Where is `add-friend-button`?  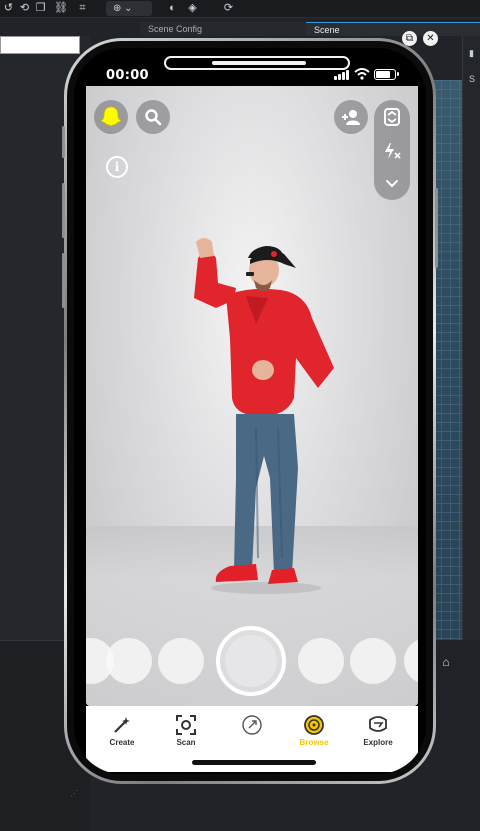
add-friend-button is located at coordinates (351, 117).